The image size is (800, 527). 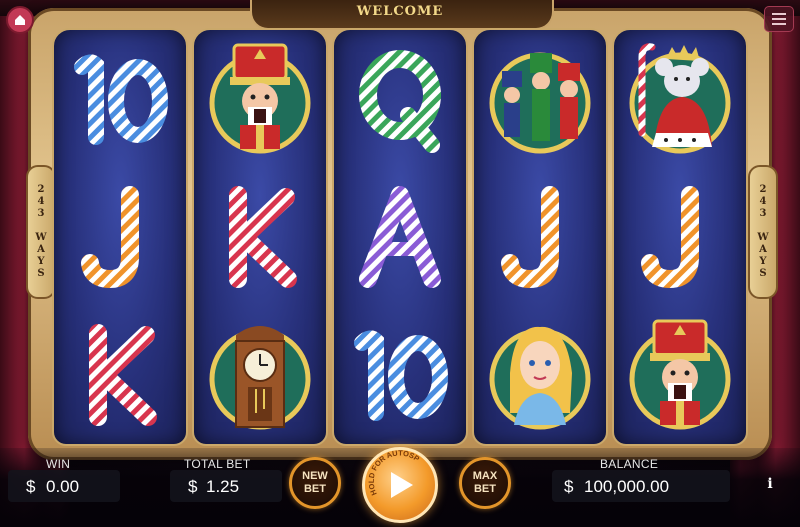 I want to click on balance-label: BALANCE, so click(x=629, y=464).